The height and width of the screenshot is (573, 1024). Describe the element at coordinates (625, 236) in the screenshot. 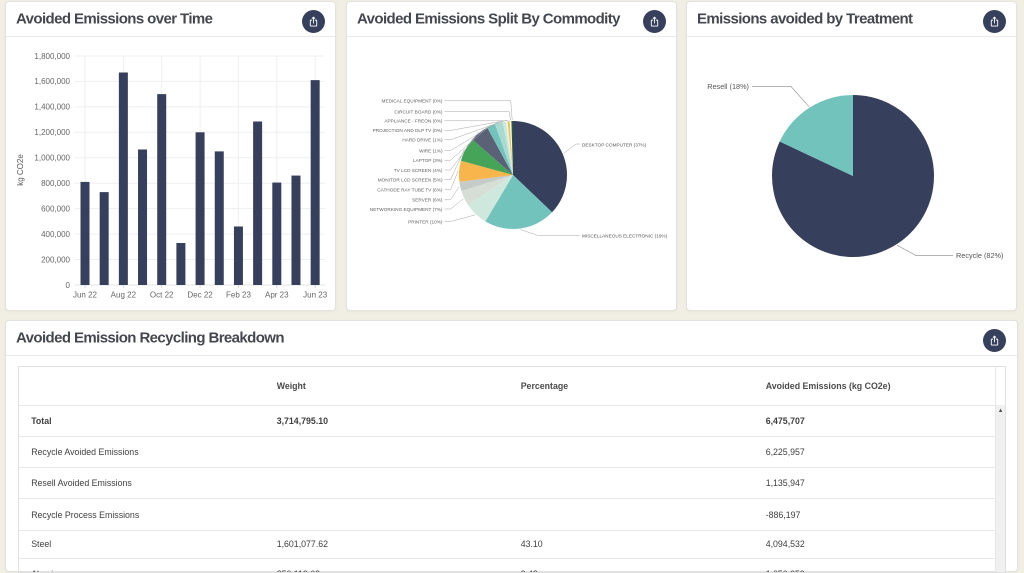

I see `svg-text: MISCELLANEOUS ELECTRONIC (19%)` at that location.